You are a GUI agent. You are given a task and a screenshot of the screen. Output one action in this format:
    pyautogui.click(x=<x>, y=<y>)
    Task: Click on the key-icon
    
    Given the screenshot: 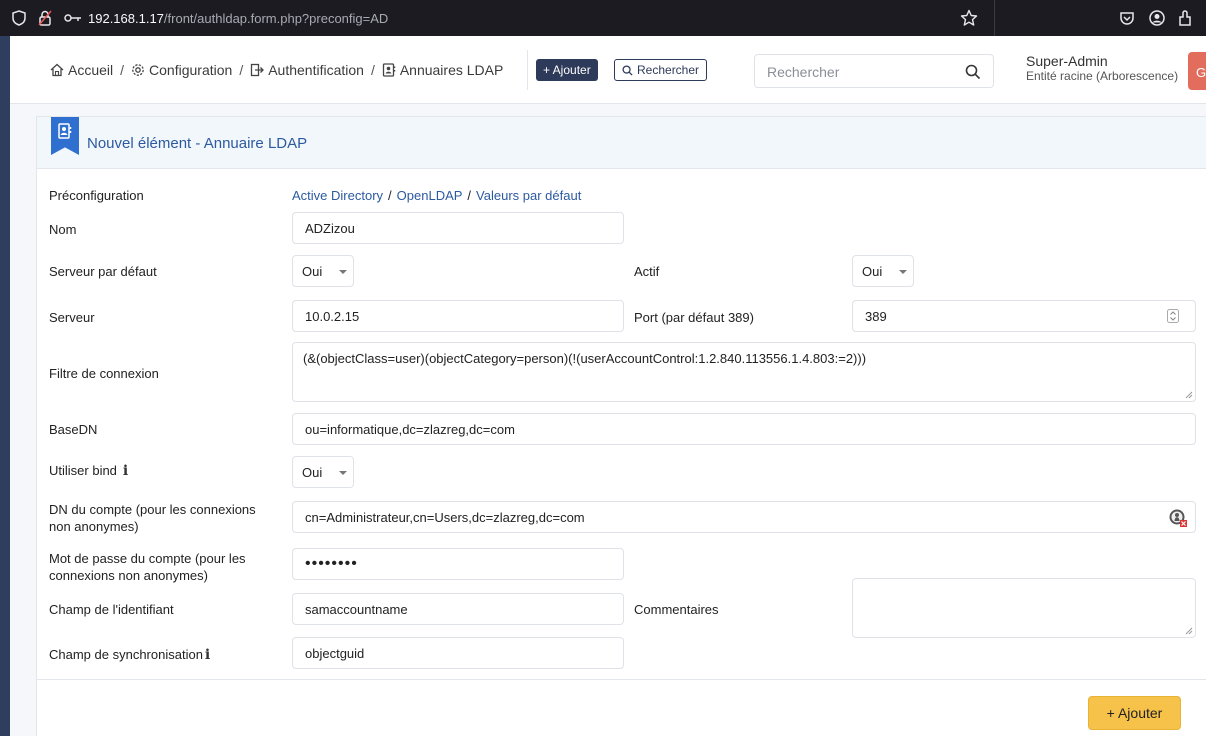 What is the action you would take?
    pyautogui.click(x=73, y=18)
    